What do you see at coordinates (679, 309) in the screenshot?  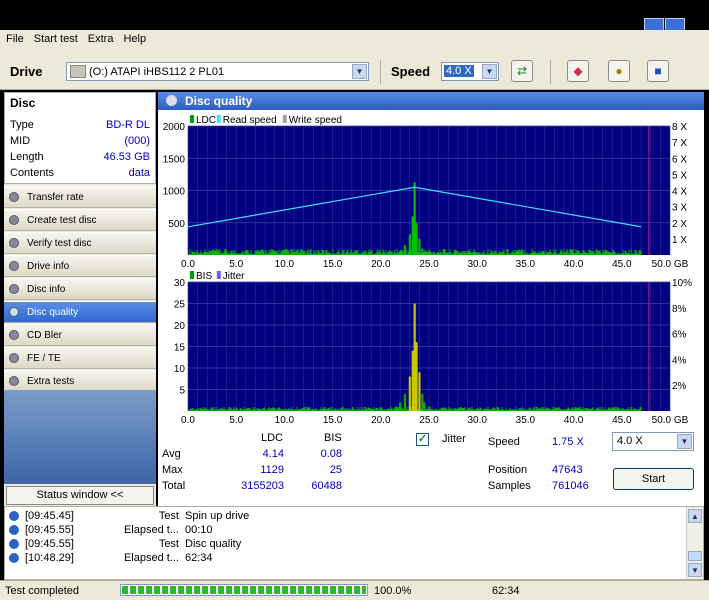 I see `y2-tick-label: 8%` at bounding box center [679, 309].